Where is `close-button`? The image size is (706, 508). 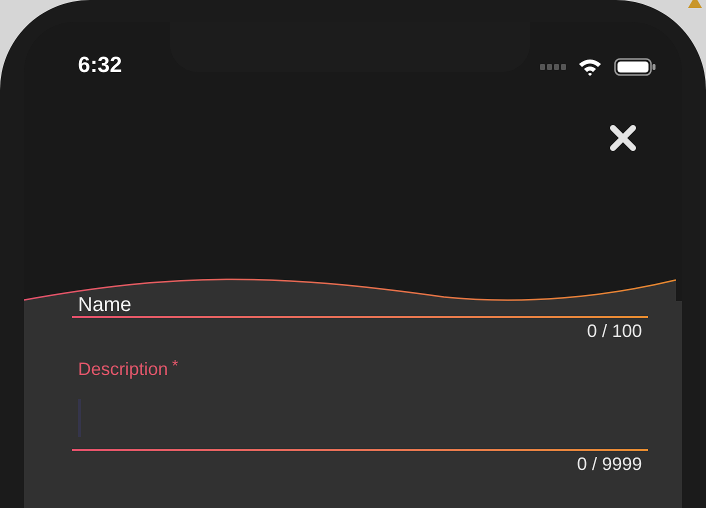 close-button is located at coordinates (623, 138).